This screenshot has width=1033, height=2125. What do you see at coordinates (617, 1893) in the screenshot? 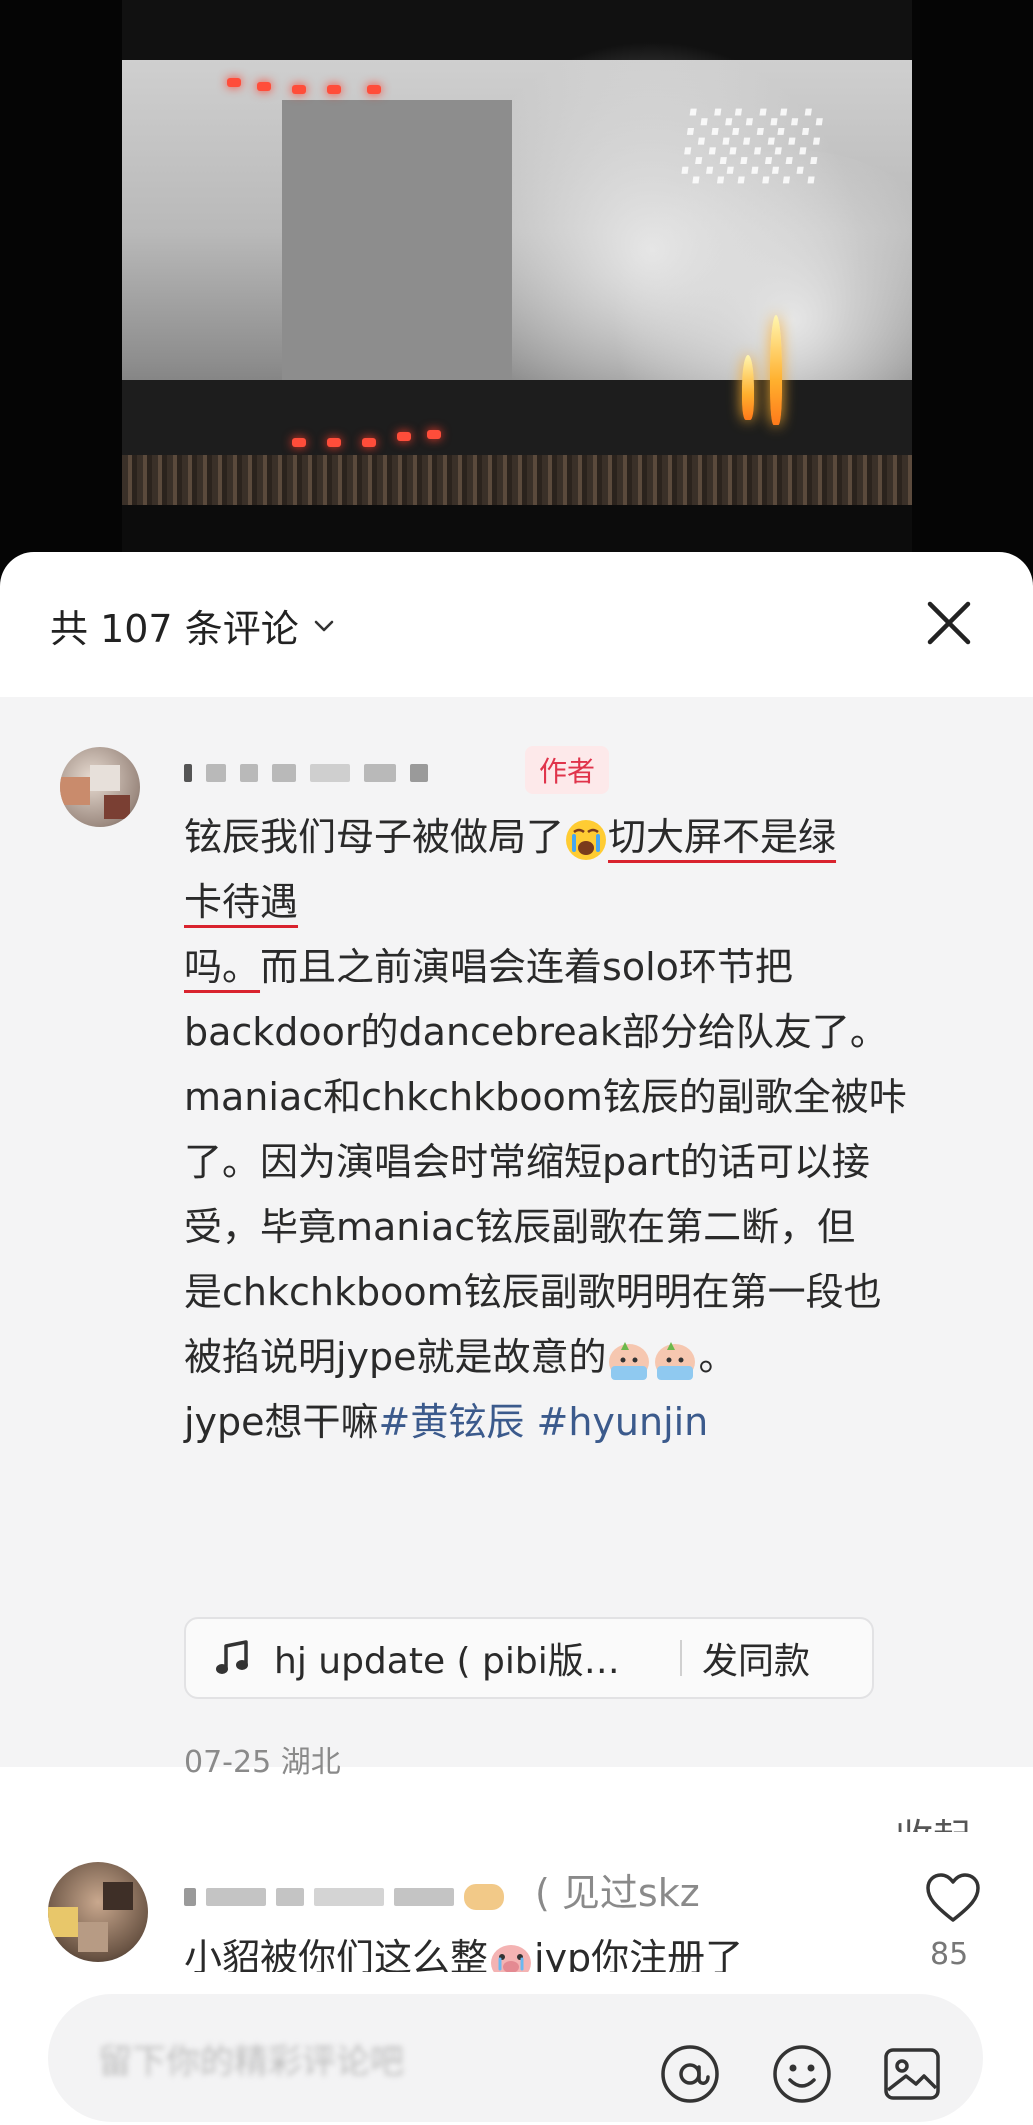
I see `seen-label: ( 见过skz` at bounding box center [617, 1893].